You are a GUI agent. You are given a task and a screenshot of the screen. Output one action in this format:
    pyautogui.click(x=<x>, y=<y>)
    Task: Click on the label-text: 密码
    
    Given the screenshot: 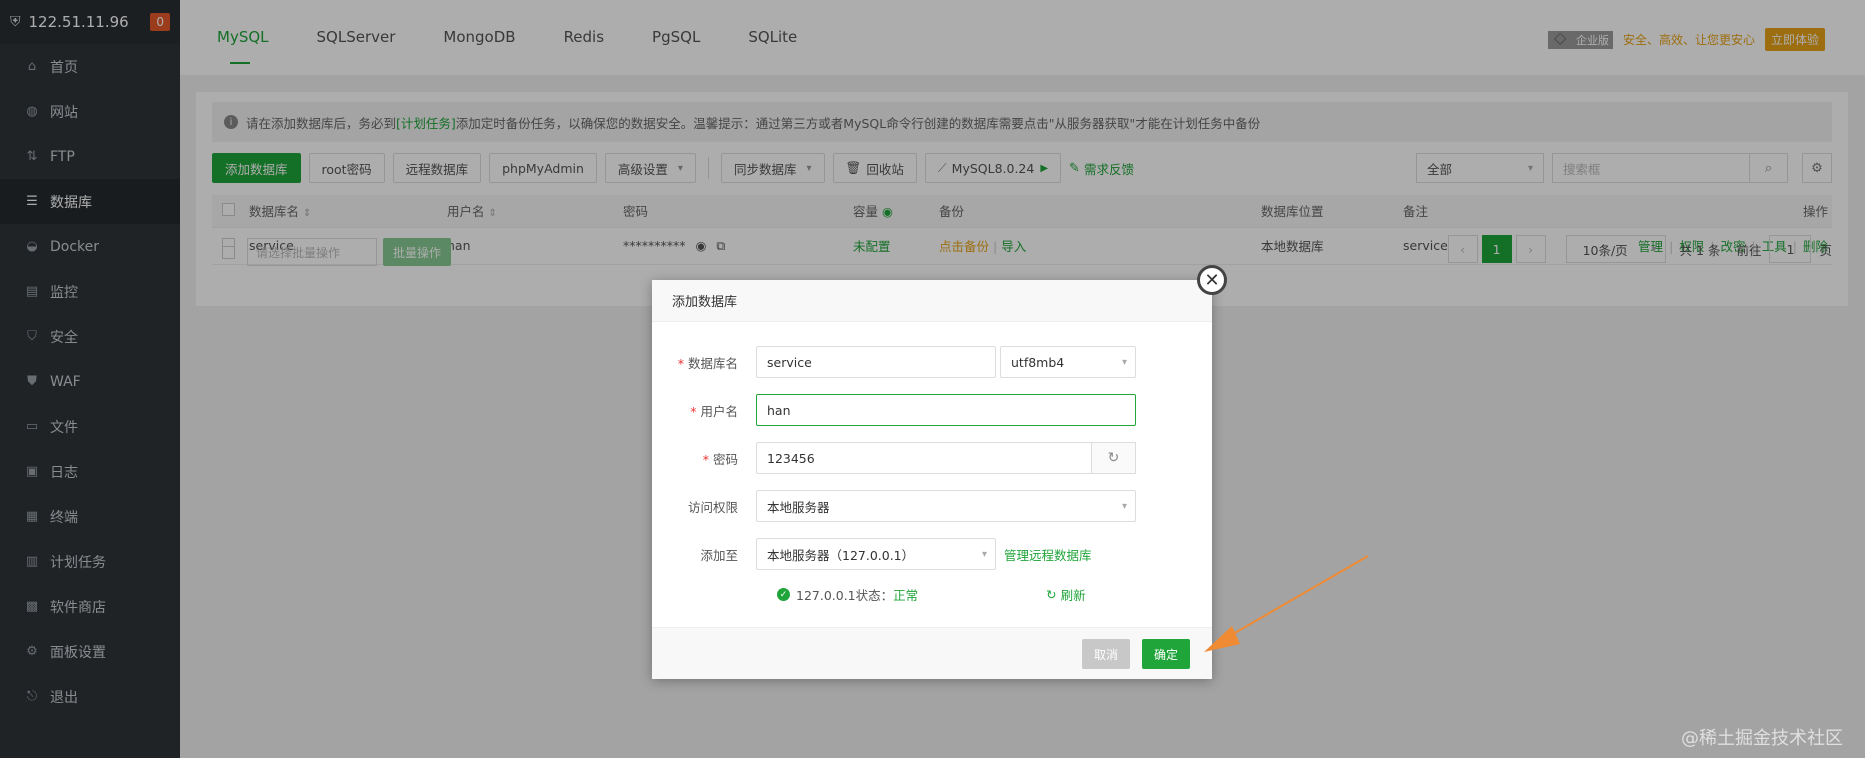 What is the action you would take?
    pyautogui.click(x=725, y=459)
    